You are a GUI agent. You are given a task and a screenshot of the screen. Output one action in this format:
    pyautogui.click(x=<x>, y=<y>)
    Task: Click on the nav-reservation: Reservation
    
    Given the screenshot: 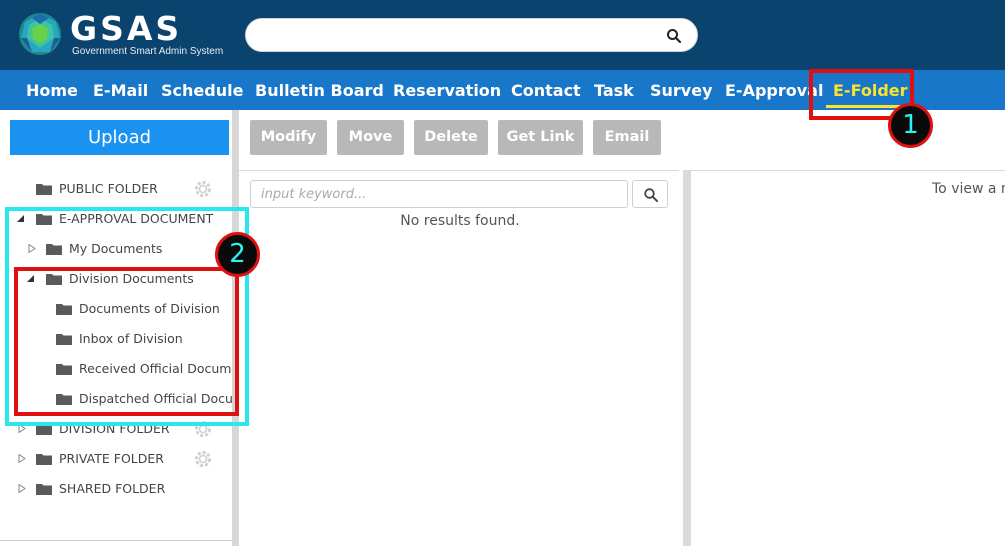 What is the action you would take?
    pyautogui.click(x=447, y=90)
    